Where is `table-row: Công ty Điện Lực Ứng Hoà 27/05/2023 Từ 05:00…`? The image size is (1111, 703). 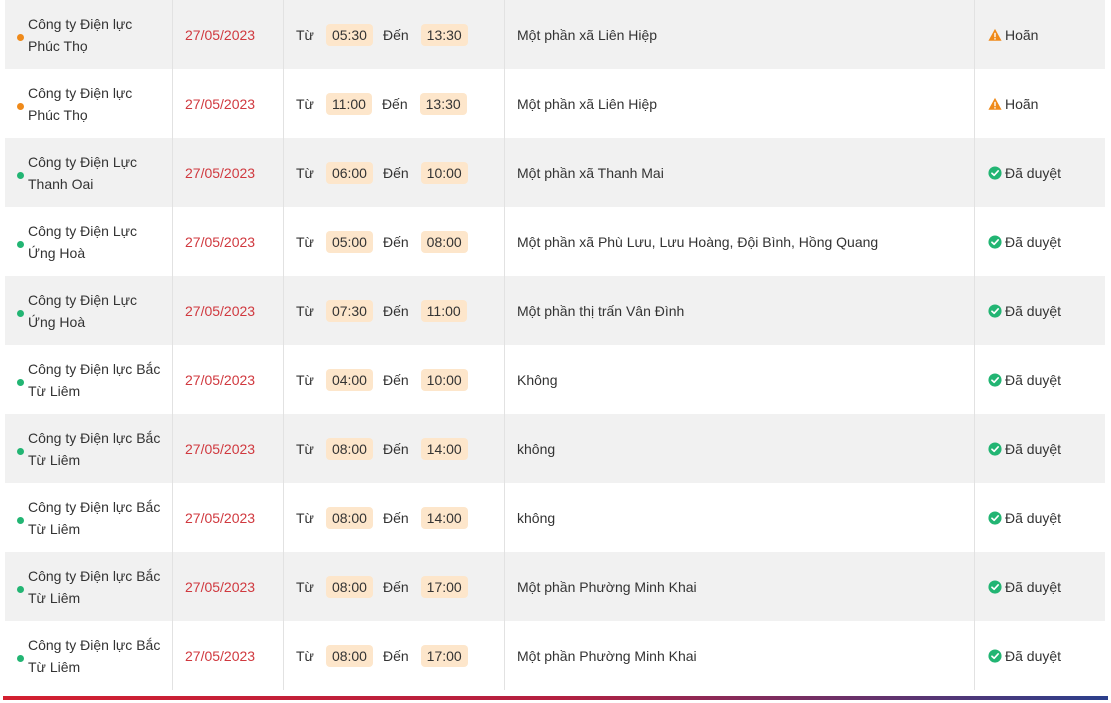 table-row: Công ty Điện Lực Ứng Hoà 27/05/2023 Từ 05:00… is located at coordinates (555, 241).